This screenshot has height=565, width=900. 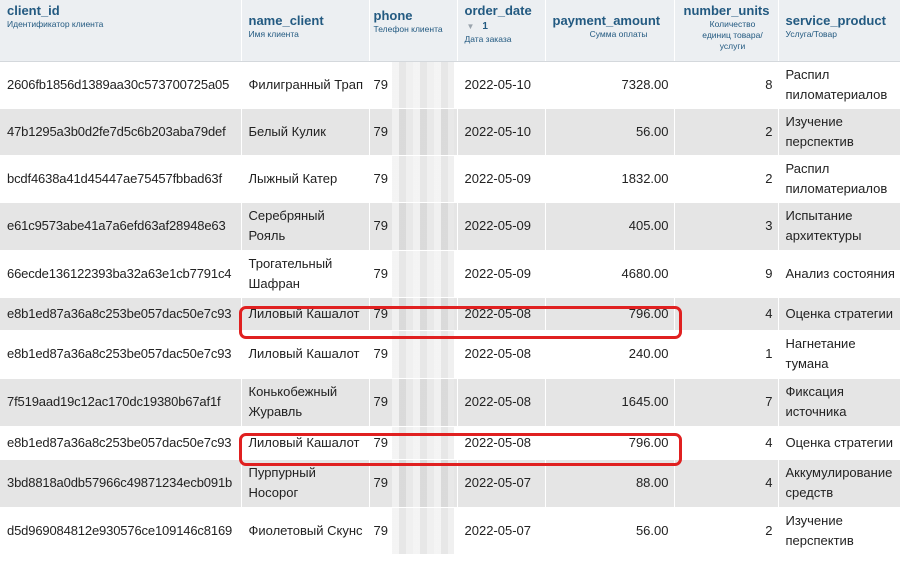 What do you see at coordinates (504, 27) in the screenshot?
I see `sort-indicator: ▼ 1` at bounding box center [504, 27].